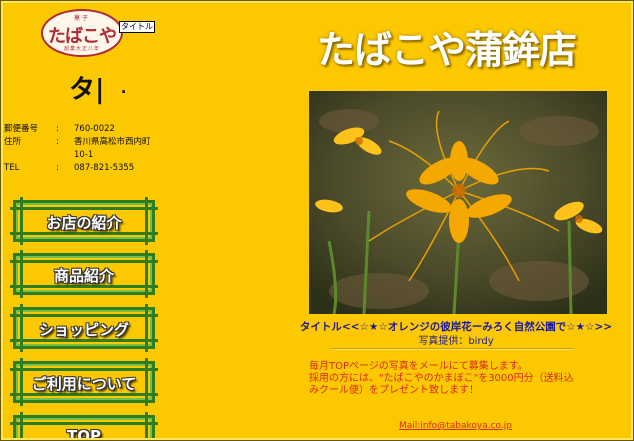 This screenshot has width=634, height=441. I want to click on address-label: 住所, so click(13, 142).